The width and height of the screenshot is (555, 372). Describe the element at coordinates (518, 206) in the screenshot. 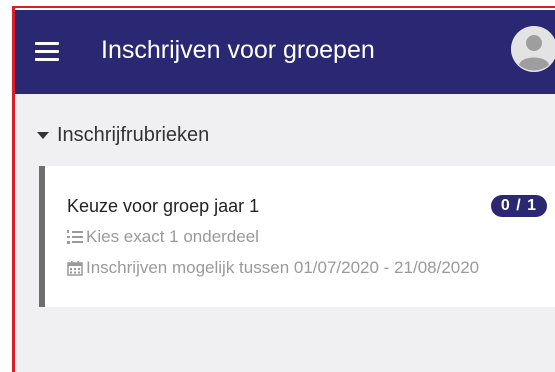

I see `count-badge: 0 / 1` at that location.